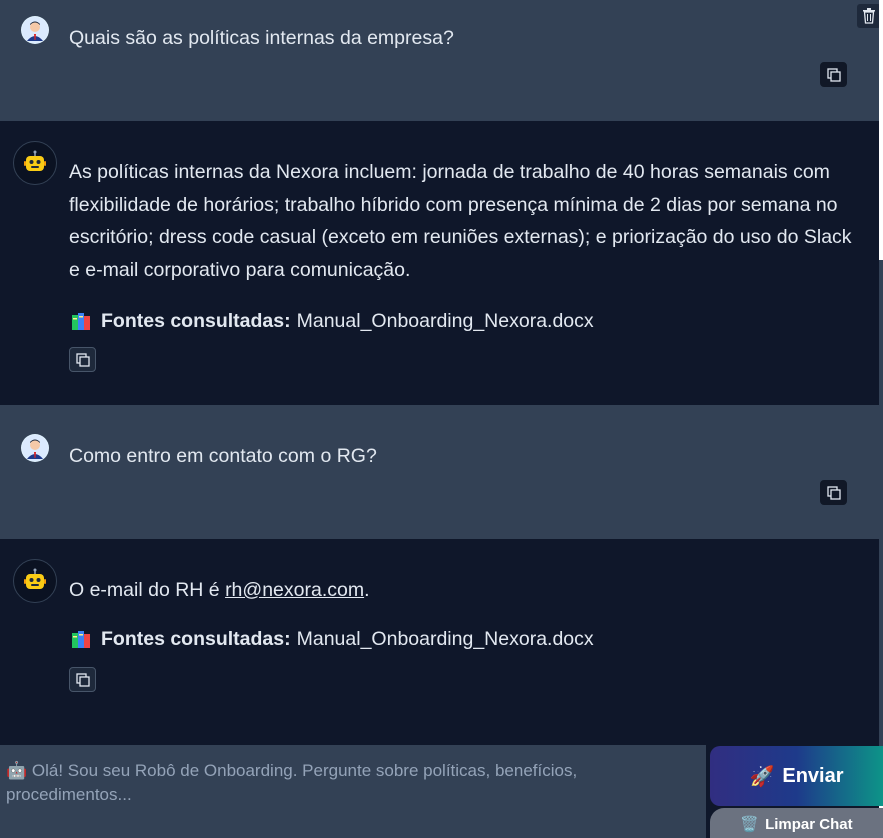 The image size is (883, 838). What do you see at coordinates (750, 824) in the screenshot?
I see `trash-icon: 🗑️` at bounding box center [750, 824].